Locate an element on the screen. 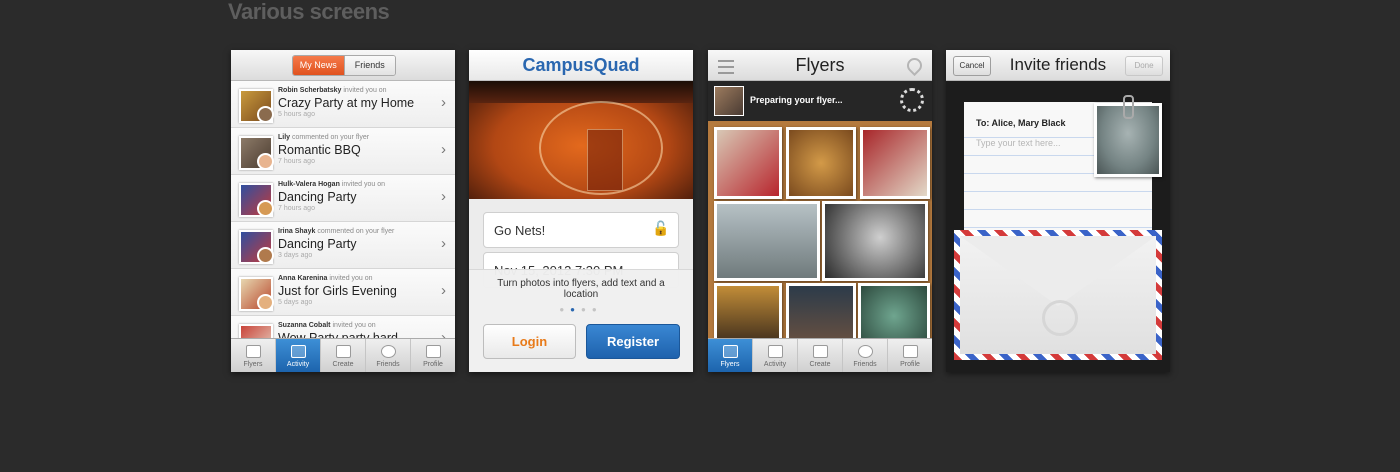 Image resolution: width=1400 pixels, height=472 pixels. search-logo-icon is located at coordinates (1060, 318).